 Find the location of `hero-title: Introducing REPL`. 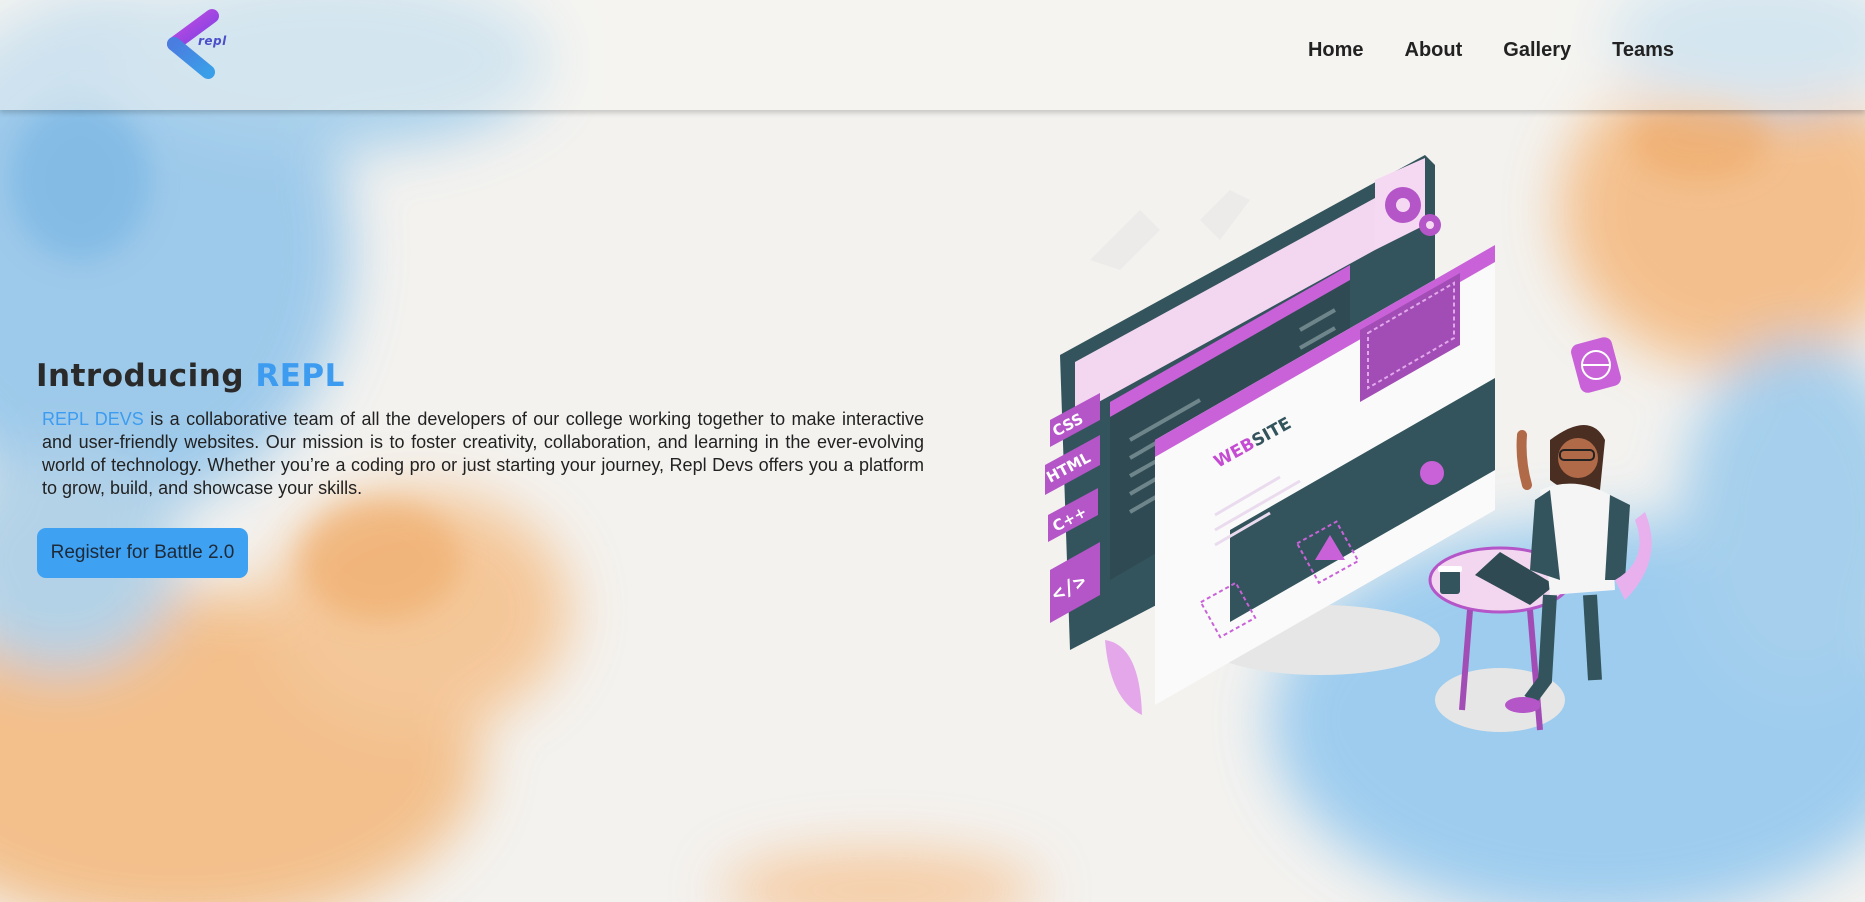

hero-title: Introducing REPL is located at coordinates (481, 376).